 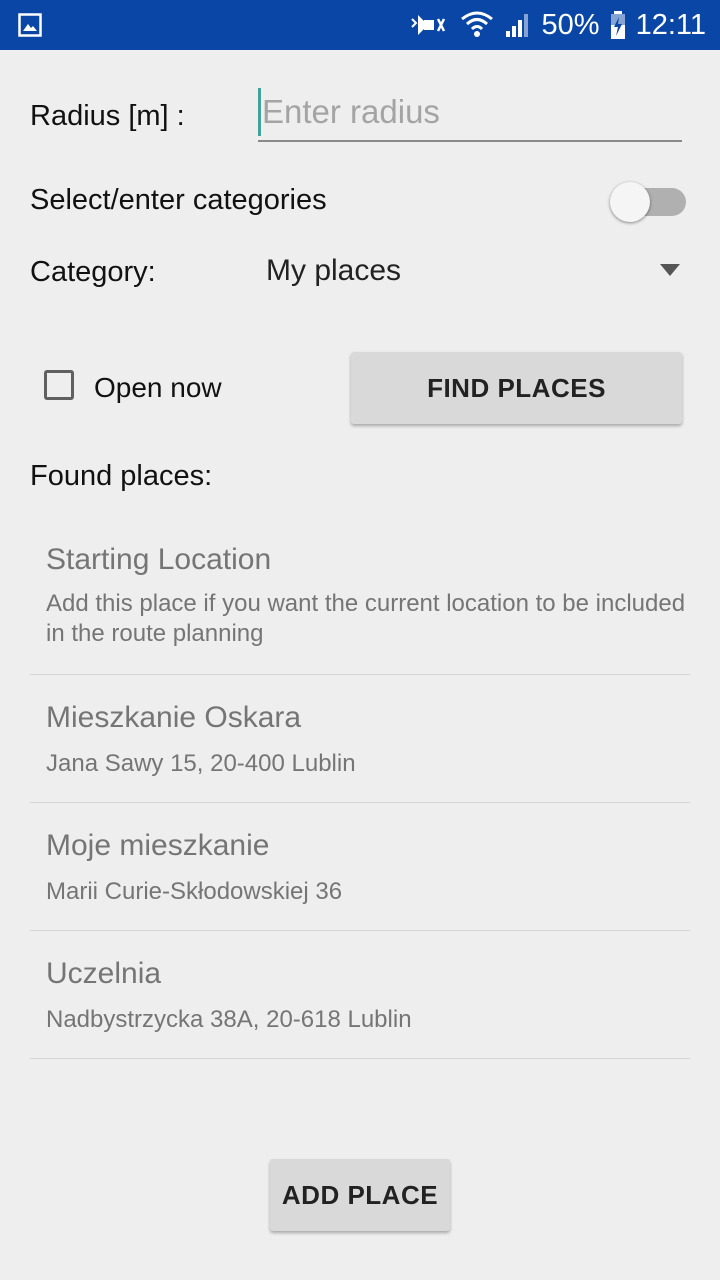 What do you see at coordinates (159, 559) in the screenshot?
I see `item-title: Starting Location` at bounding box center [159, 559].